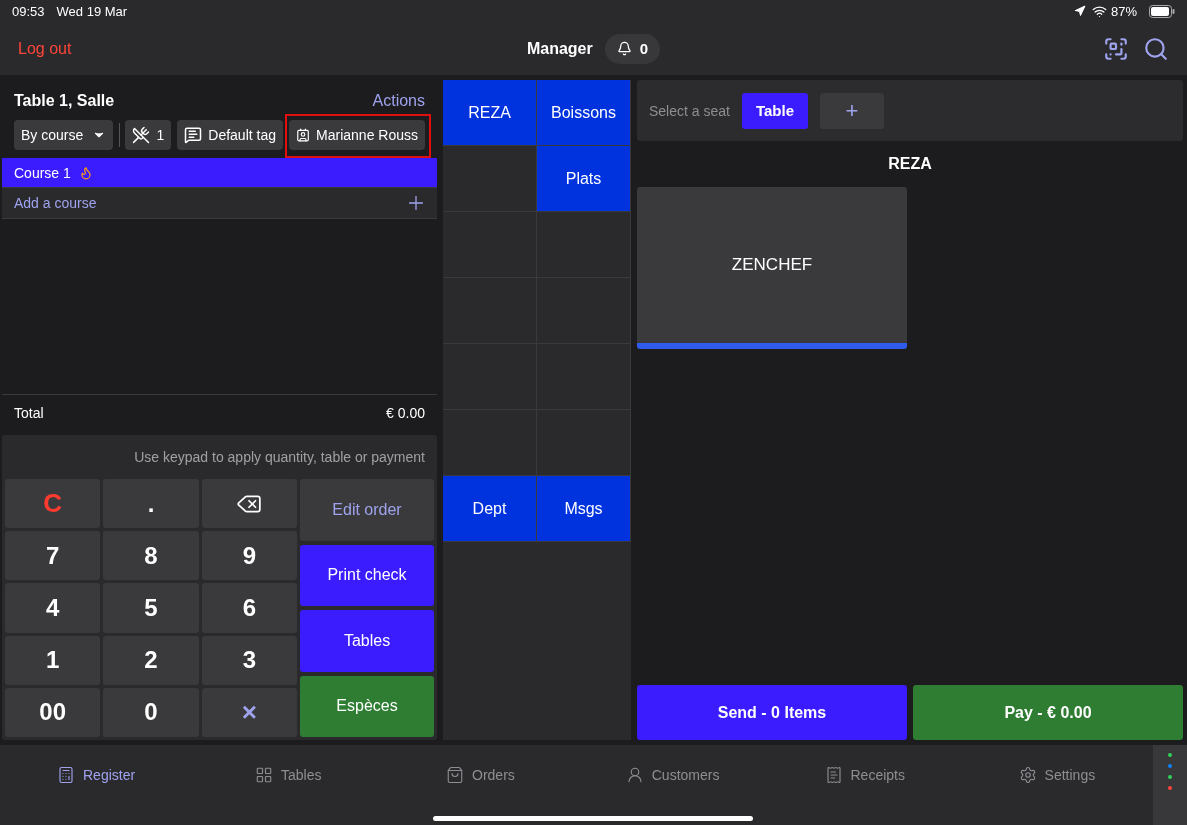 The height and width of the screenshot is (825, 1187). Describe the element at coordinates (367, 510) in the screenshot. I see `action-button: Edit order` at that location.